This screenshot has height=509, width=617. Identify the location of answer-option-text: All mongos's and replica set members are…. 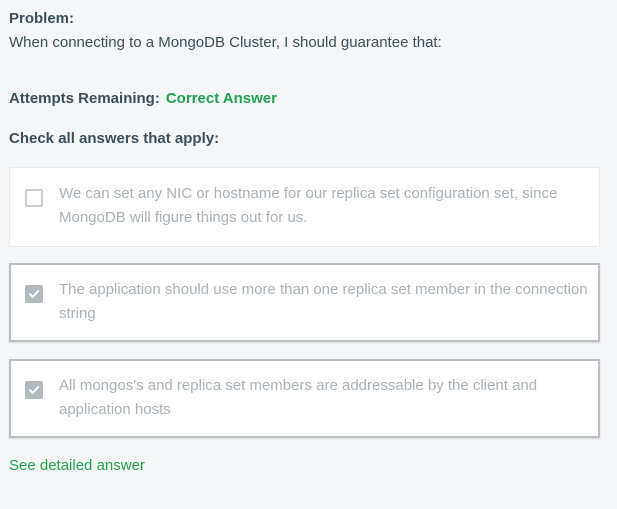
(298, 397).